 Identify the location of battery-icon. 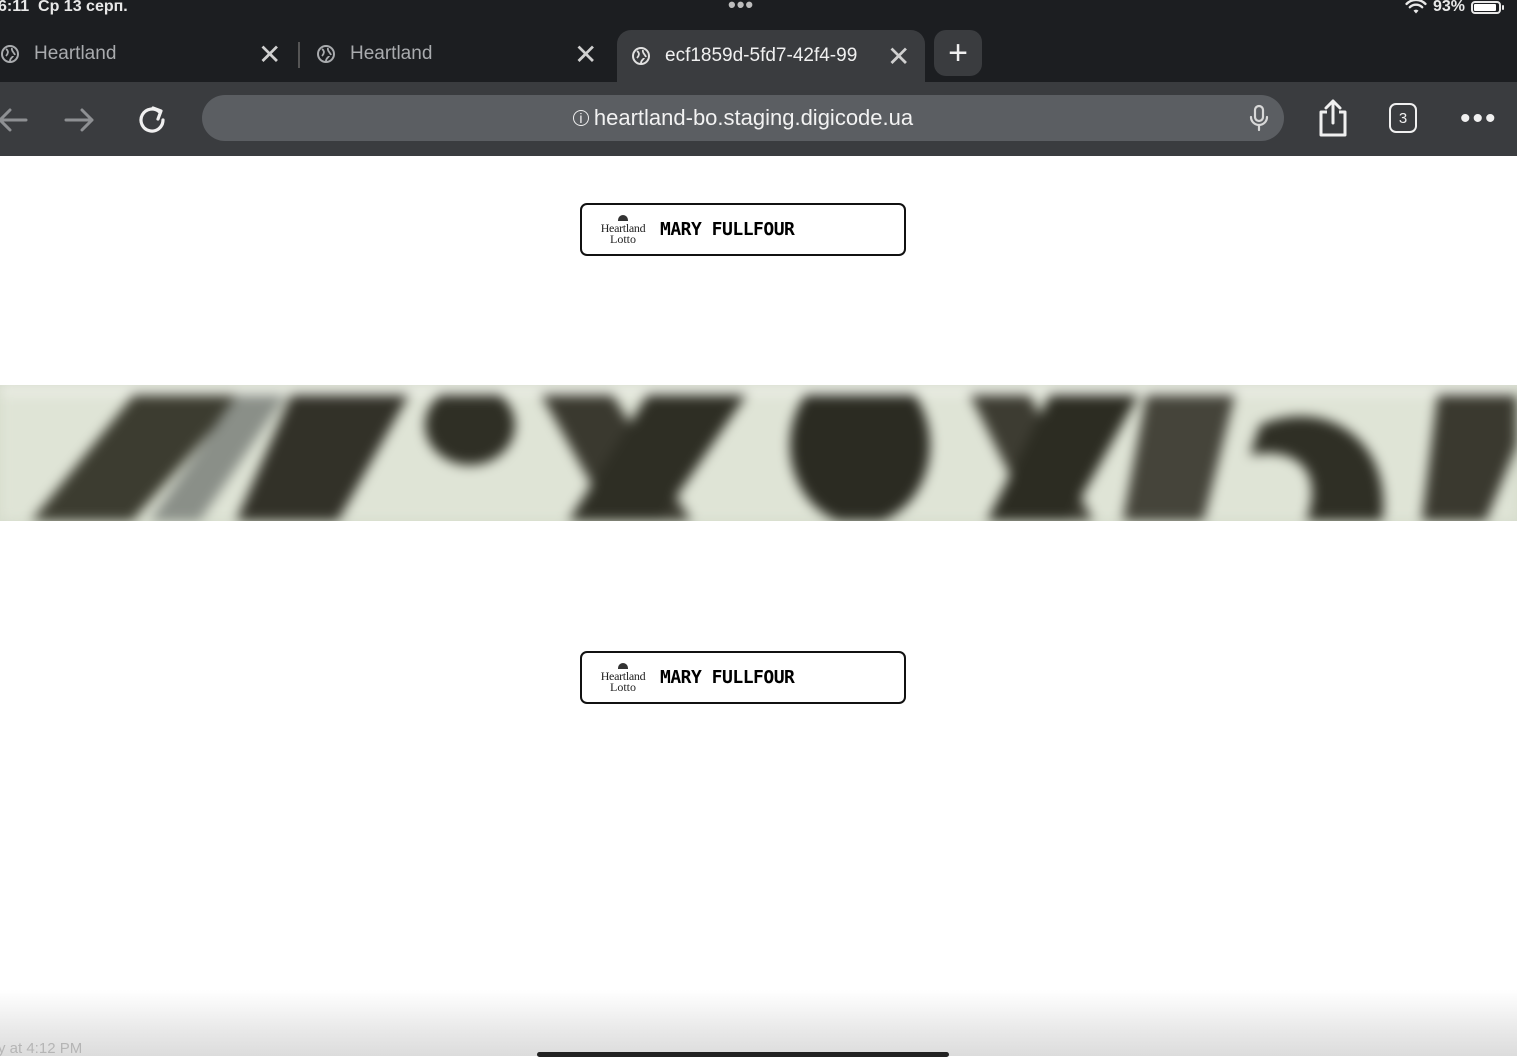
(1487, 7).